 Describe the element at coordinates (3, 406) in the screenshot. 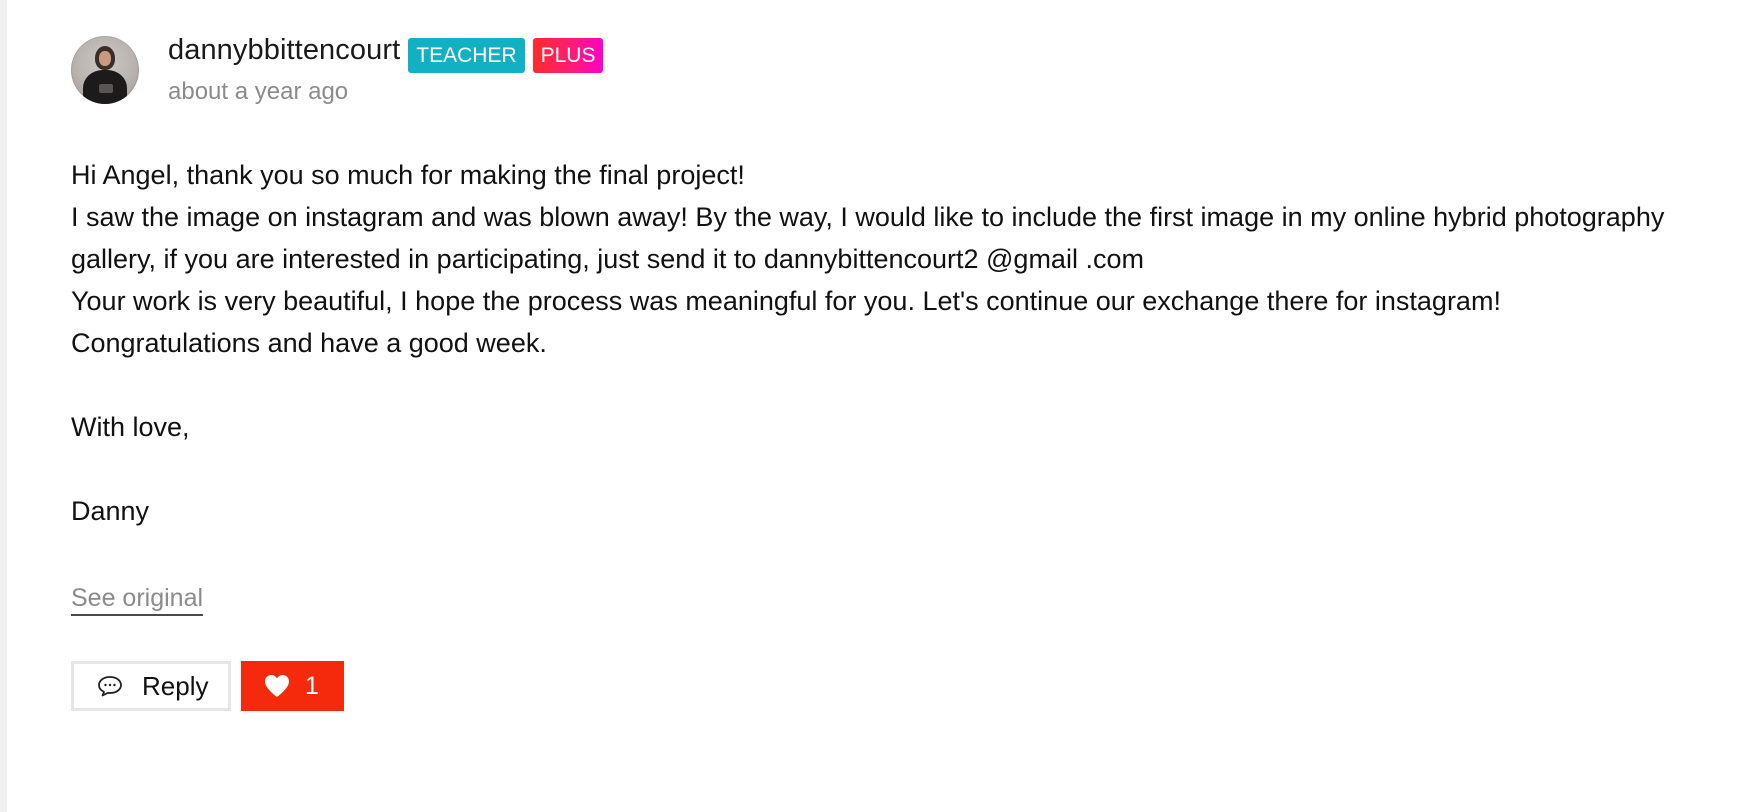

I see `left-border` at that location.